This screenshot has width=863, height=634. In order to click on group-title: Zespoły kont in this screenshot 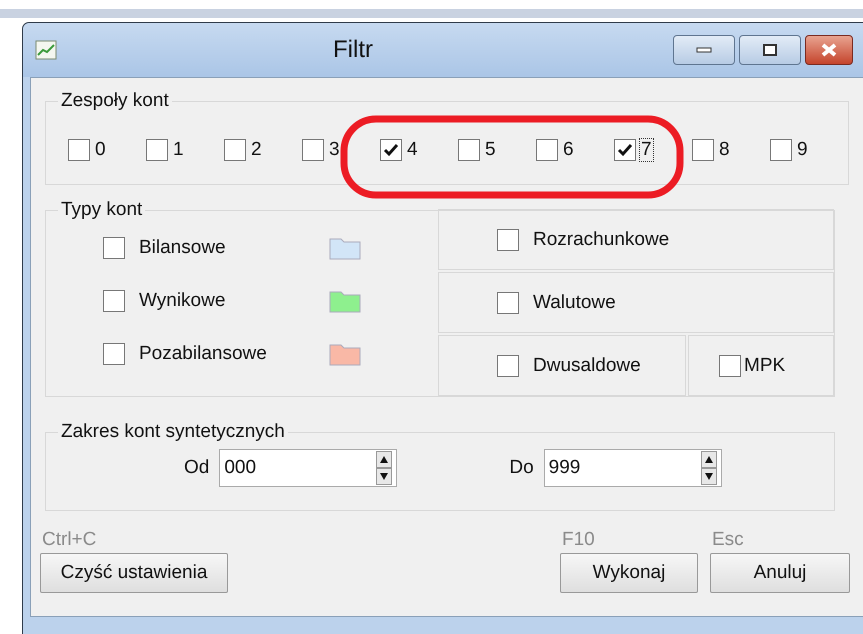, I will do `click(115, 101)`.